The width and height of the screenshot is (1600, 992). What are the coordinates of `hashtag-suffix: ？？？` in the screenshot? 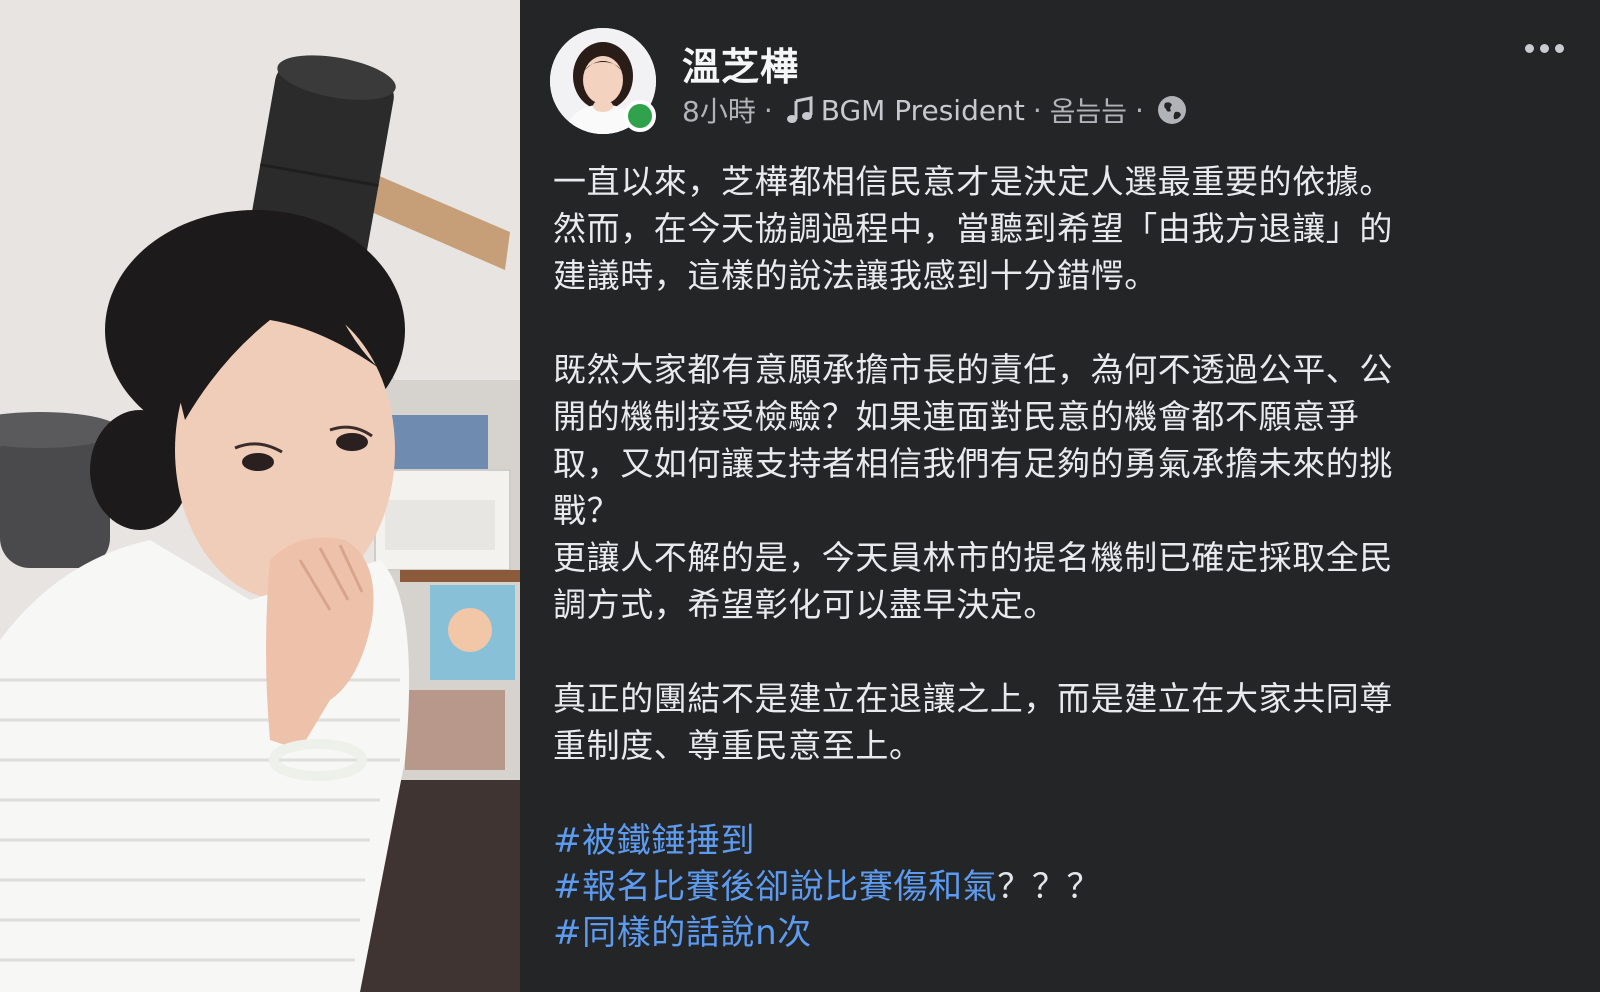 It's located at (1049, 887).